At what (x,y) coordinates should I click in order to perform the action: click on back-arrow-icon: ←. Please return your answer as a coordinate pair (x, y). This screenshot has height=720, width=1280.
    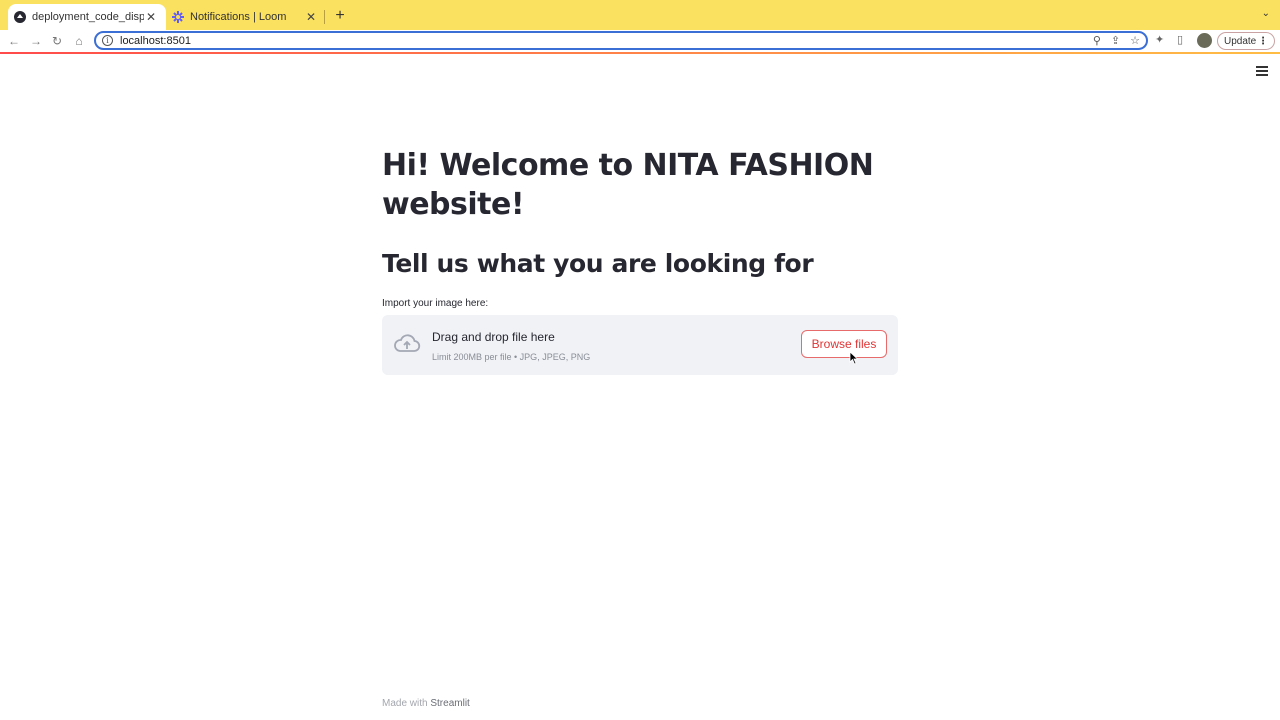
    Looking at the image, I should click on (14, 41).